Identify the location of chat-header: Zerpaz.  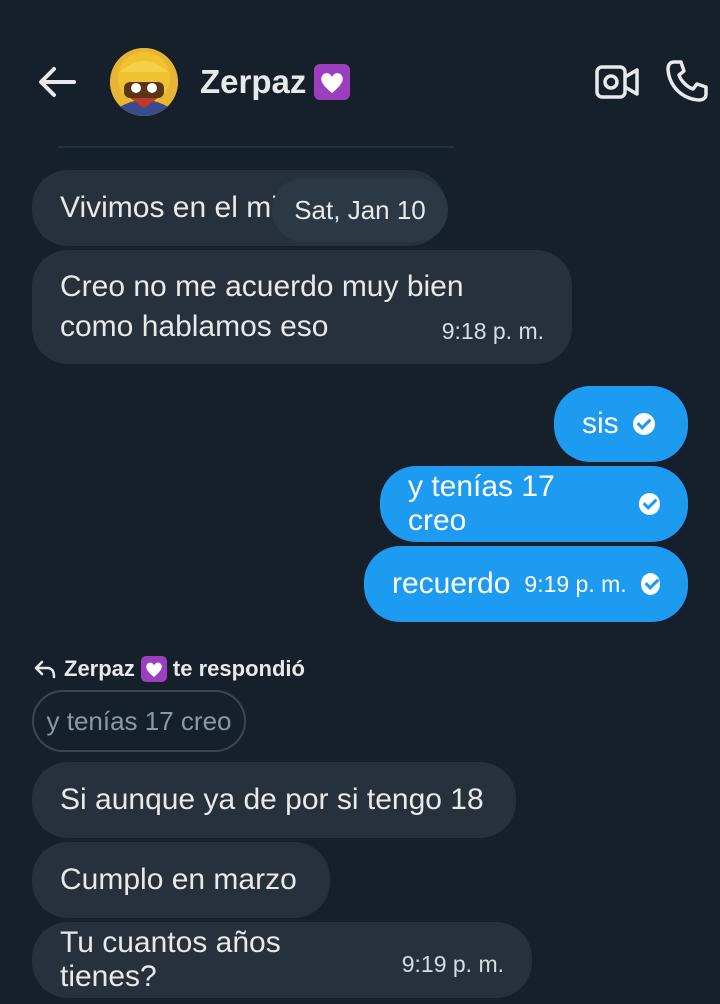
(360, 75).